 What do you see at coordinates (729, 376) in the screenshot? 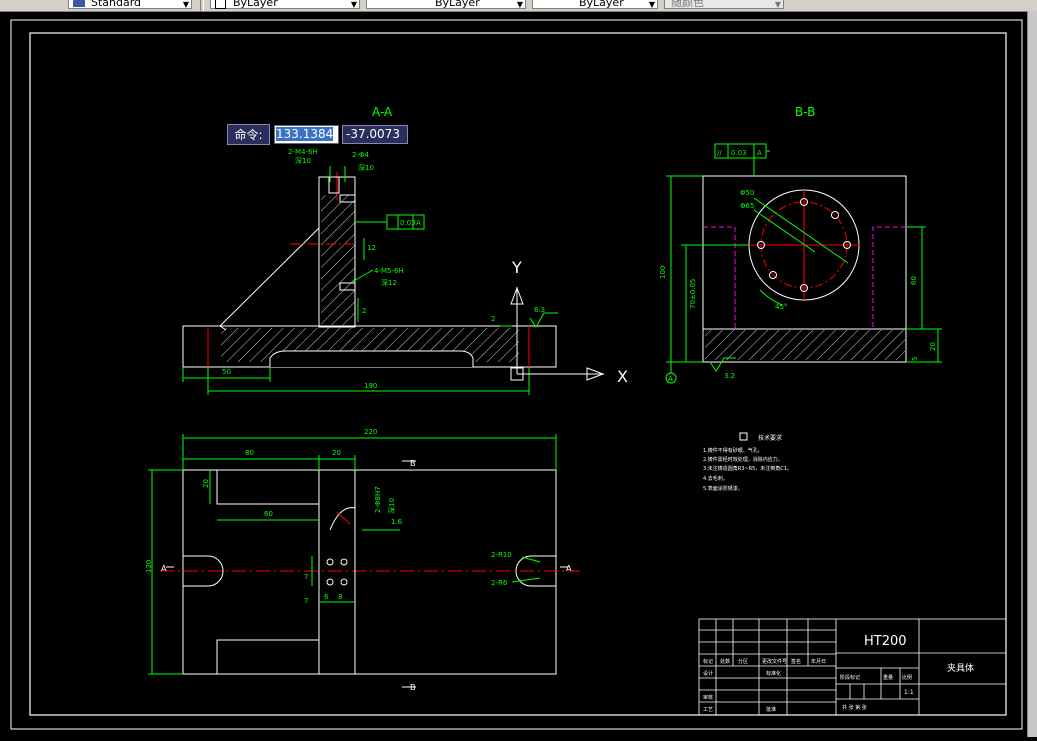
I see `roughness-3.2: 3.2` at bounding box center [729, 376].